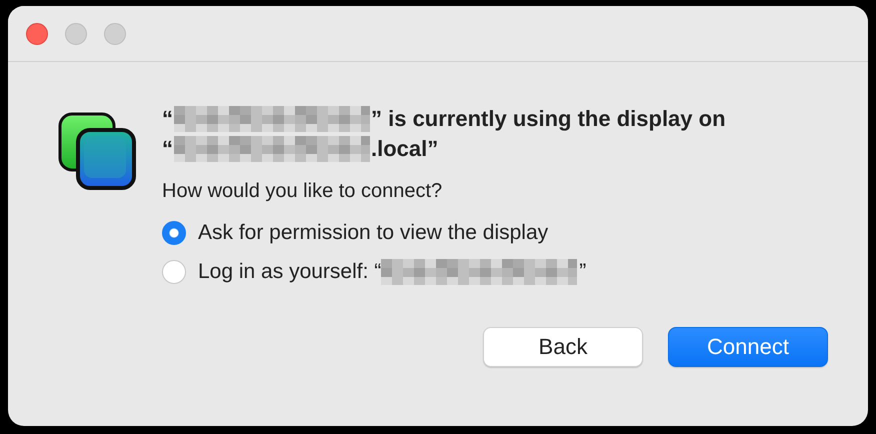 Image resolution: width=876 pixels, height=434 pixels. What do you see at coordinates (582, 272) in the screenshot?
I see `option-label: ”` at bounding box center [582, 272].